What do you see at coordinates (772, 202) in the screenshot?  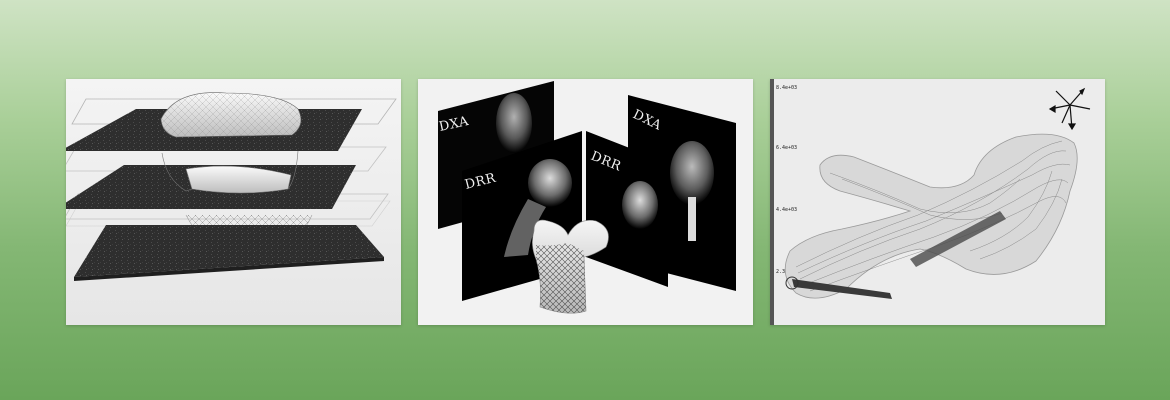 I see `left-axis-bar` at bounding box center [772, 202].